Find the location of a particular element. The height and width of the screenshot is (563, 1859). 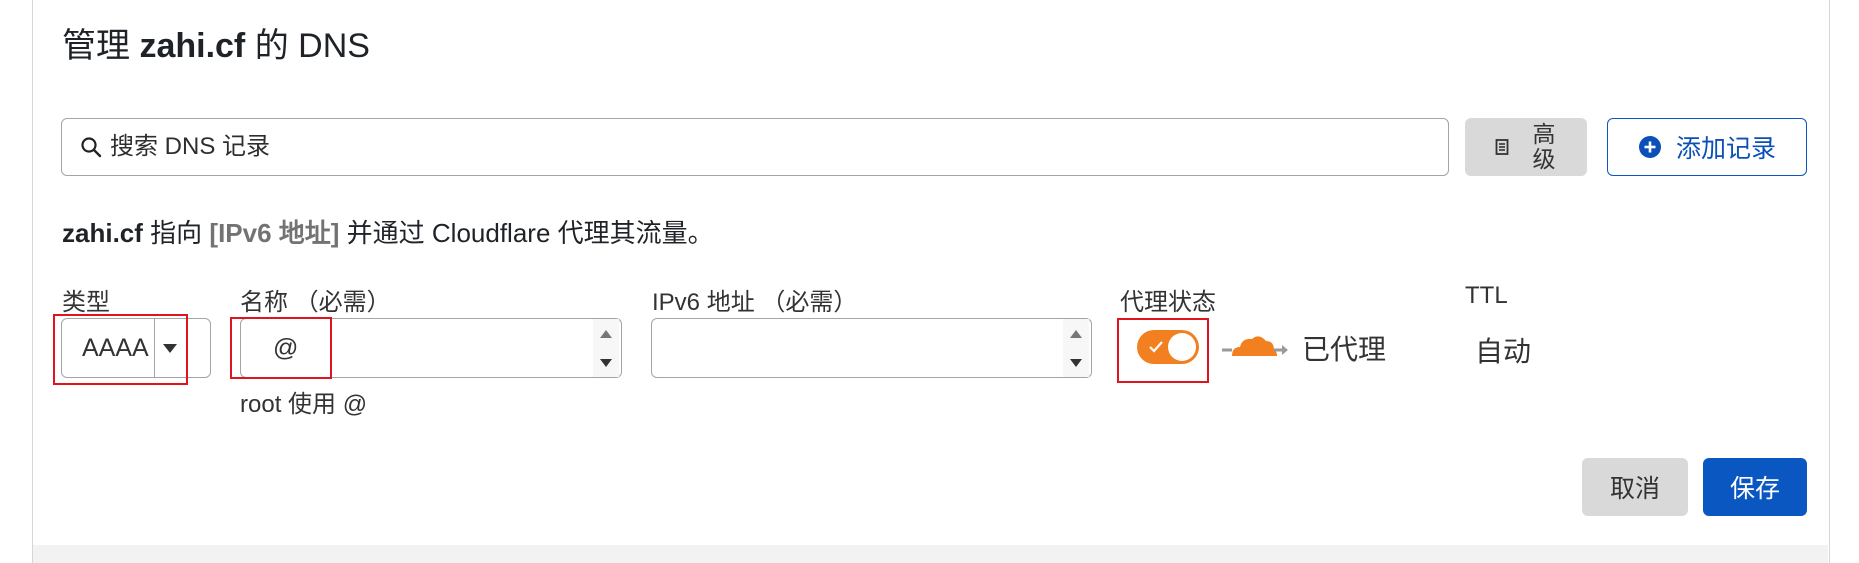

desc-text2: 并通过 Cloudflare 代理其流量。 is located at coordinates (530, 233).